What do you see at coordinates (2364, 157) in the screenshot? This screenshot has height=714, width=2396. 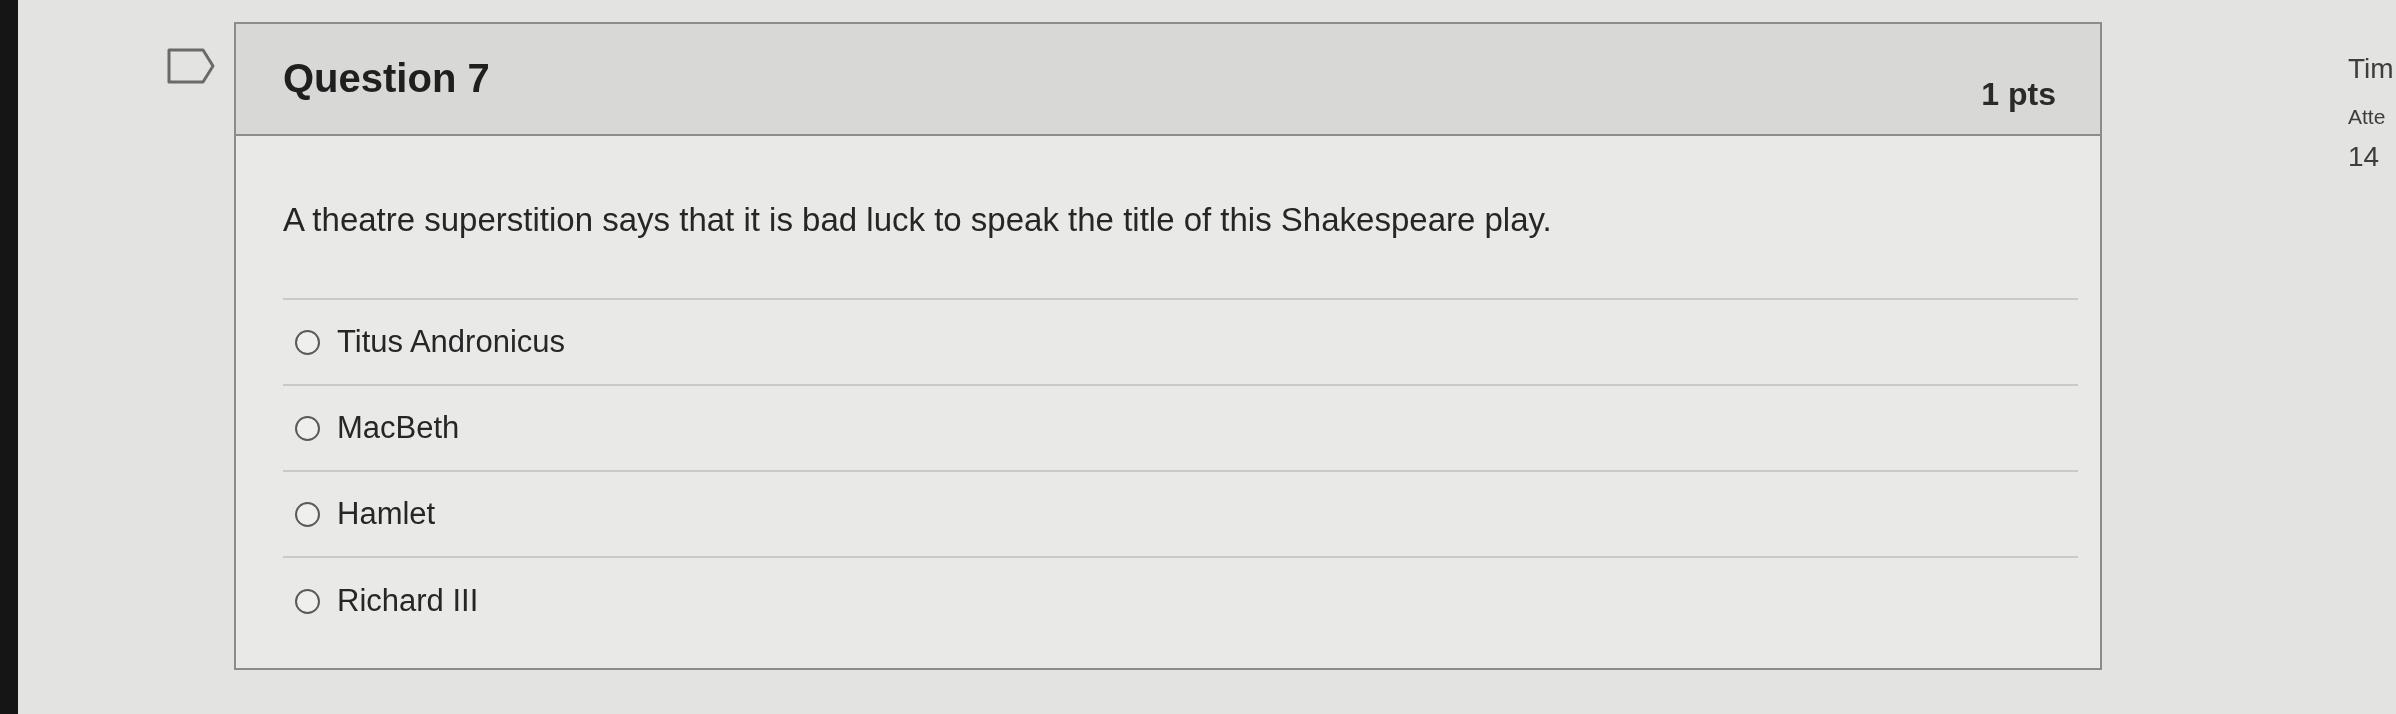 I see `sidebar-value: 14` at bounding box center [2364, 157].